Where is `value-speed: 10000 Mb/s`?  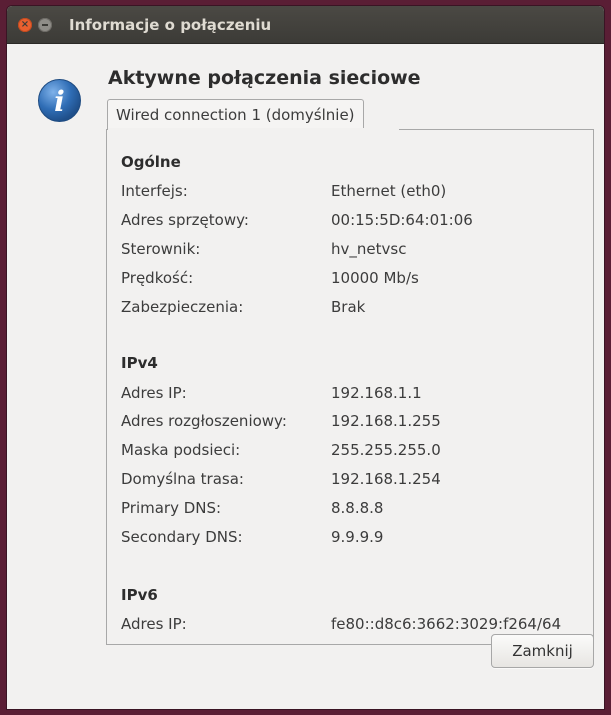
value-speed: 10000 Mb/s is located at coordinates (375, 278).